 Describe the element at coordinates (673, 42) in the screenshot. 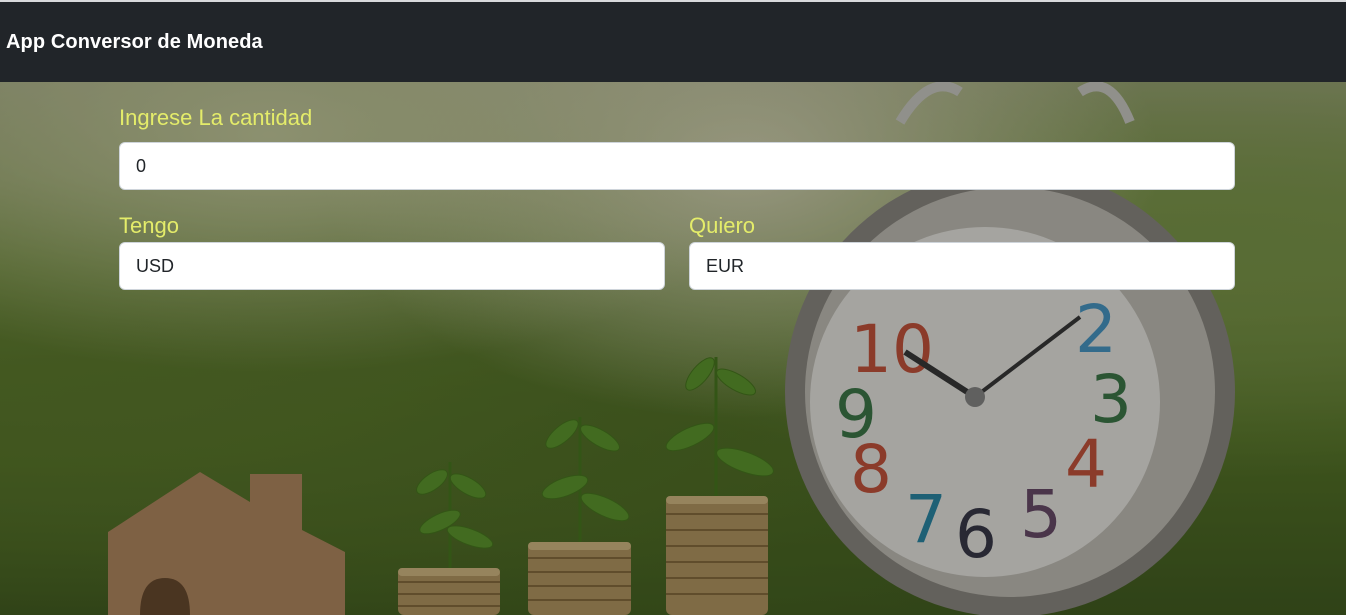

I see `navbar: App Conversor de Moneda` at that location.